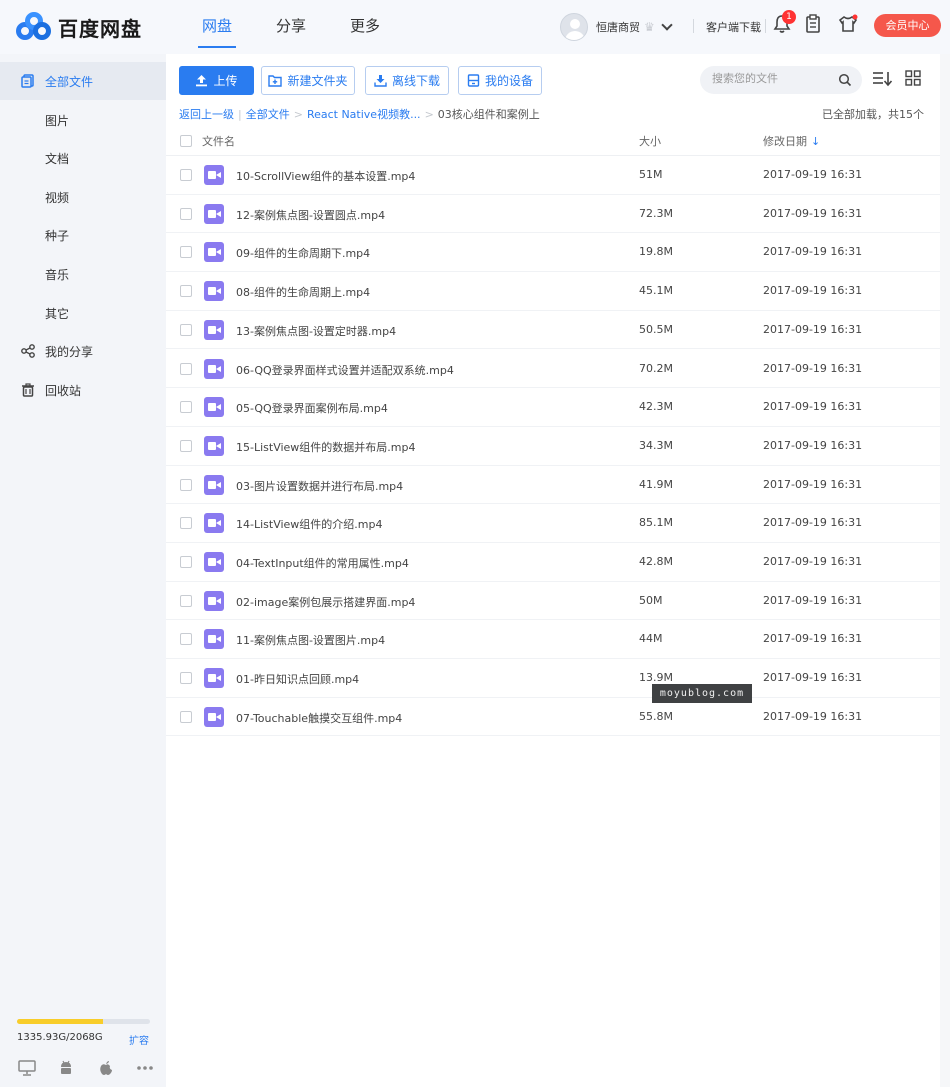 Image resolution: width=950 pixels, height=1087 pixels. What do you see at coordinates (218, 141) in the screenshot?
I see `column-header-name: 文件名` at bounding box center [218, 141].